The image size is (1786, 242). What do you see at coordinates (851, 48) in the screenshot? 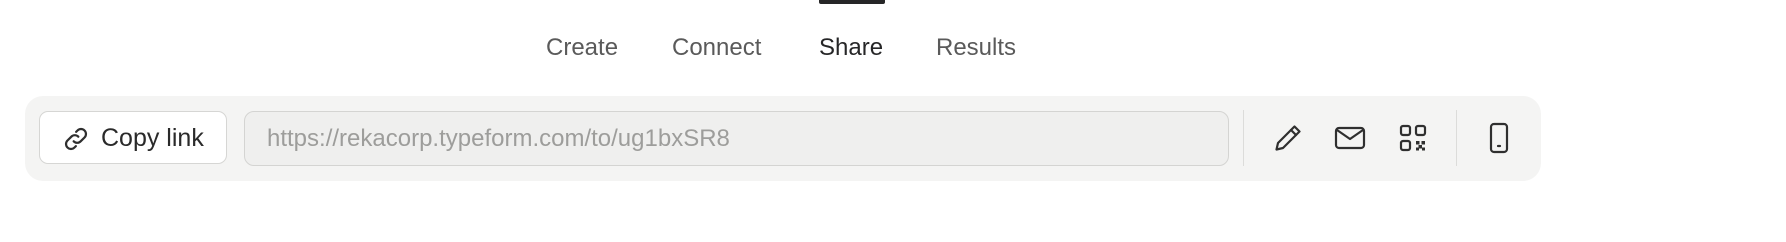
I see `tab-share: Share` at bounding box center [851, 48].